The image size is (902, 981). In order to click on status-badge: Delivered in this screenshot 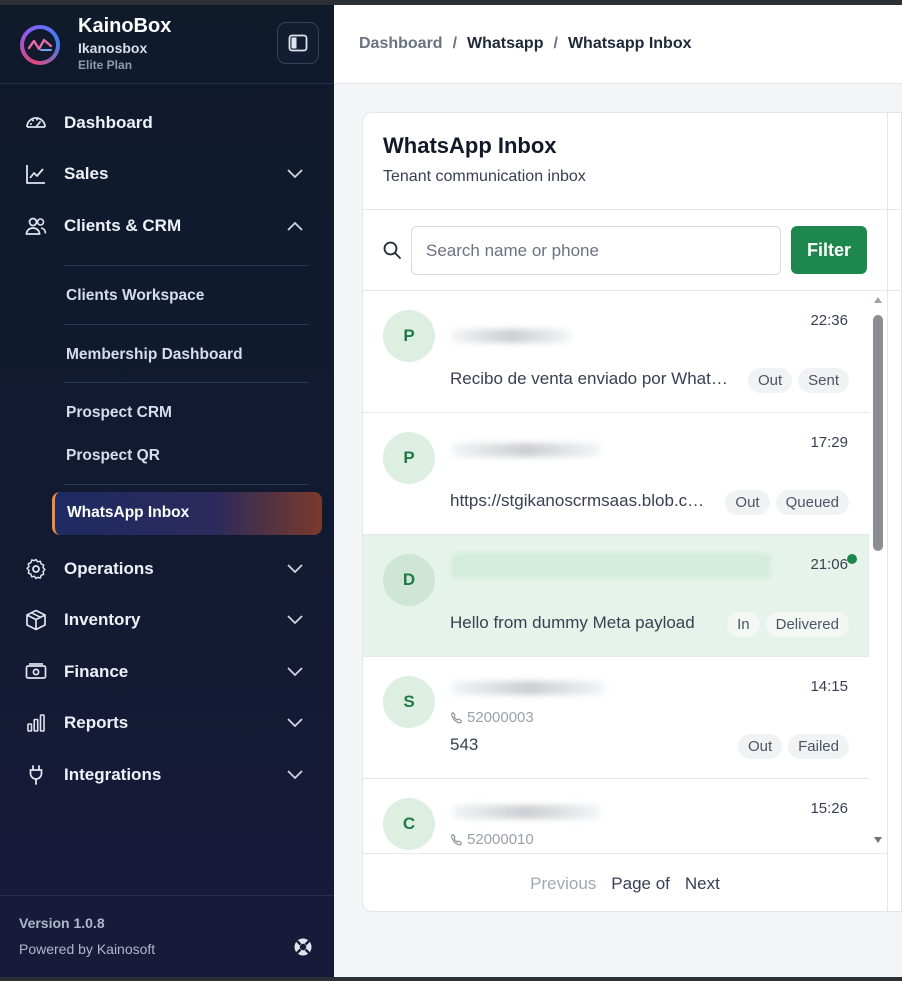, I will do `click(807, 624)`.